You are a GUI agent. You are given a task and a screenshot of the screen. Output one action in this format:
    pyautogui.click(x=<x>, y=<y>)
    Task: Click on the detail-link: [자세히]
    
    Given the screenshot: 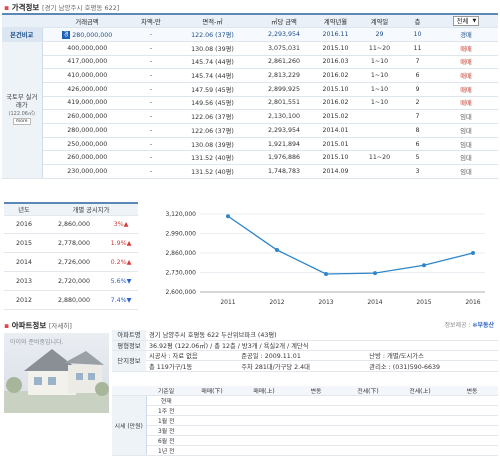 What is the action you would take?
    pyautogui.click(x=60, y=326)
    